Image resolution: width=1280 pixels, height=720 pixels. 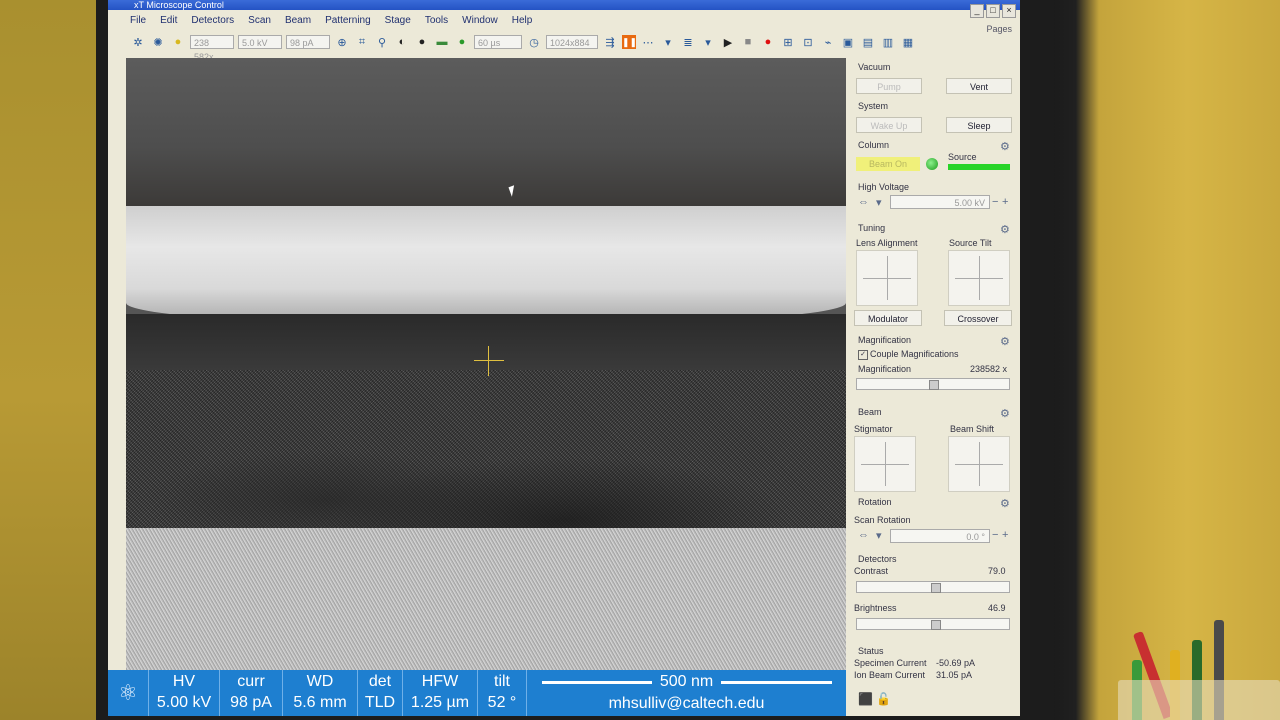 What do you see at coordinates (462, 42) in the screenshot?
I see `globe-icon: ●` at bounding box center [462, 42].